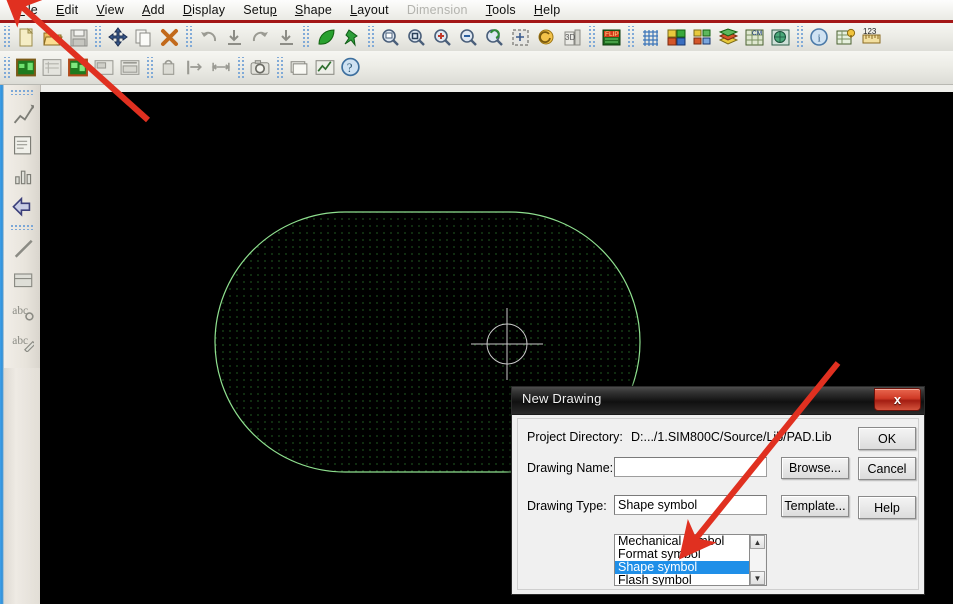  I want to click on rectangle-report-tool-icon, so click(22, 143).